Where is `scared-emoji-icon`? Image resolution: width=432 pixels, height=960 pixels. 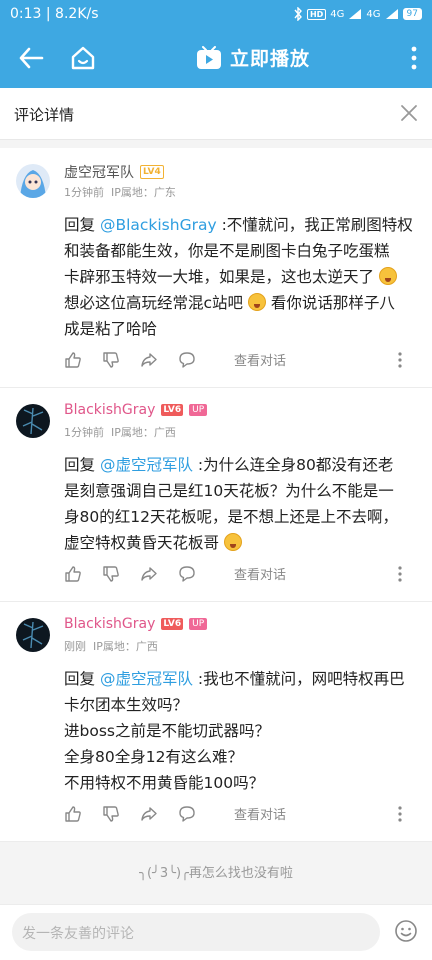 scared-emoji-icon is located at coordinates (232, 542).